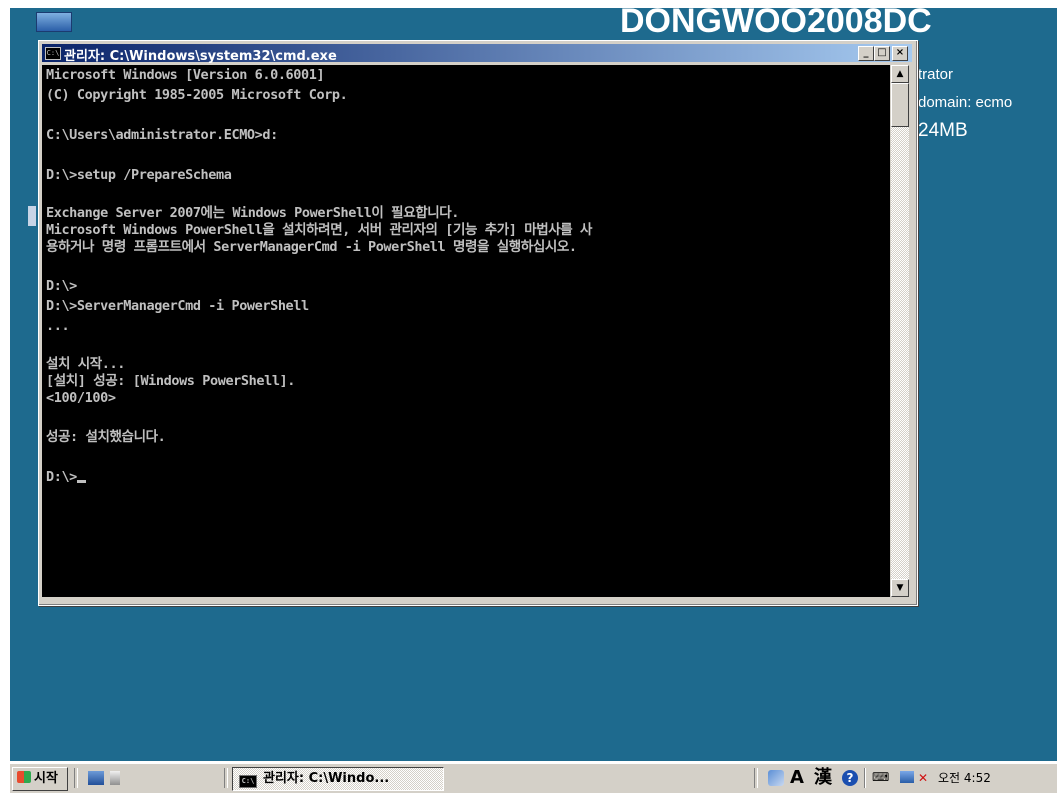 This screenshot has width=1057, height=793. I want to click on minimize-button: _, so click(866, 53).